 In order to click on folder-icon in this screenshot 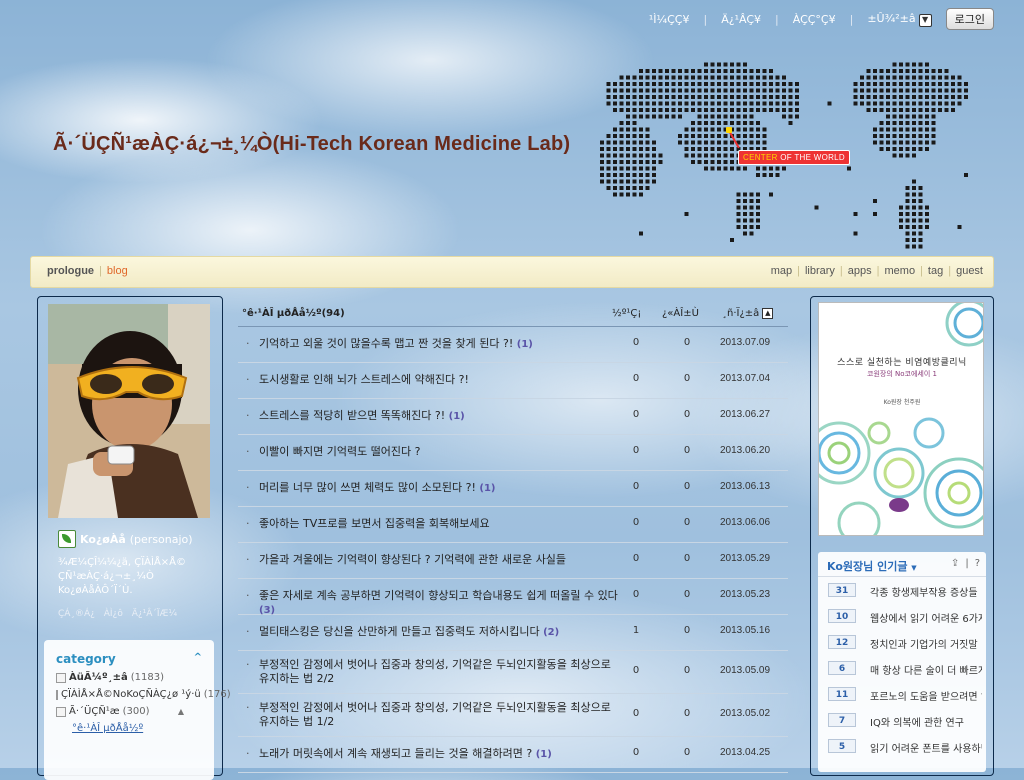, I will do `click(57, 694)`.